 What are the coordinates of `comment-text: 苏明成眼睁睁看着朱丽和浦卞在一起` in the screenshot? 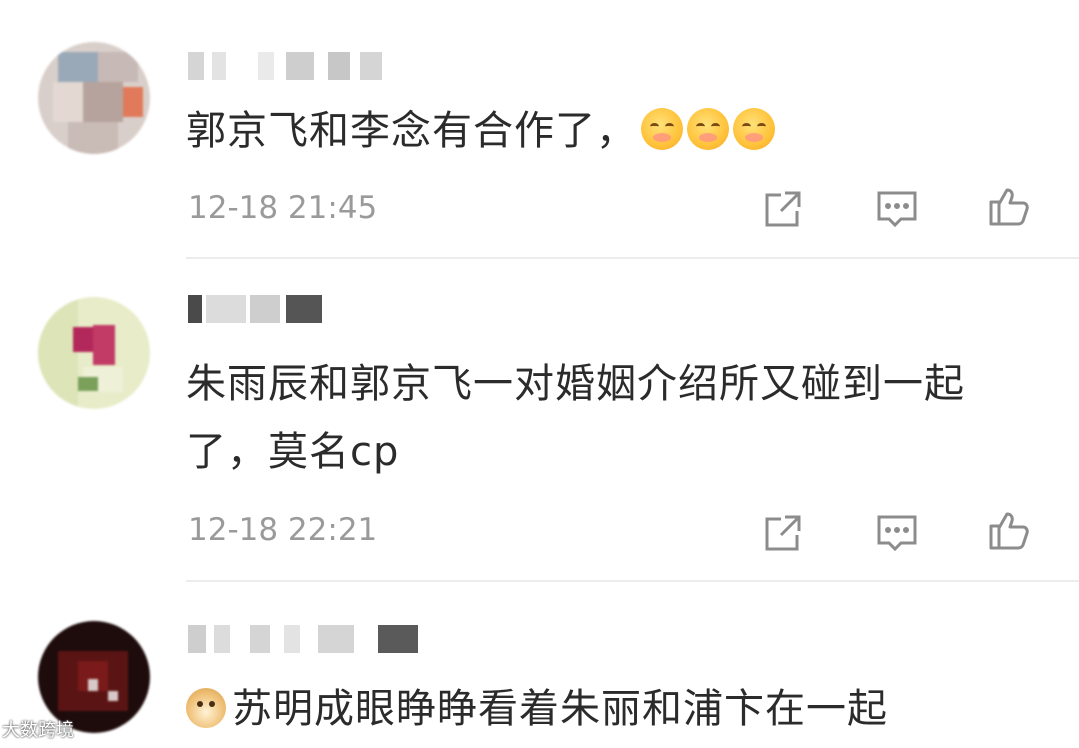 It's located at (606, 709).